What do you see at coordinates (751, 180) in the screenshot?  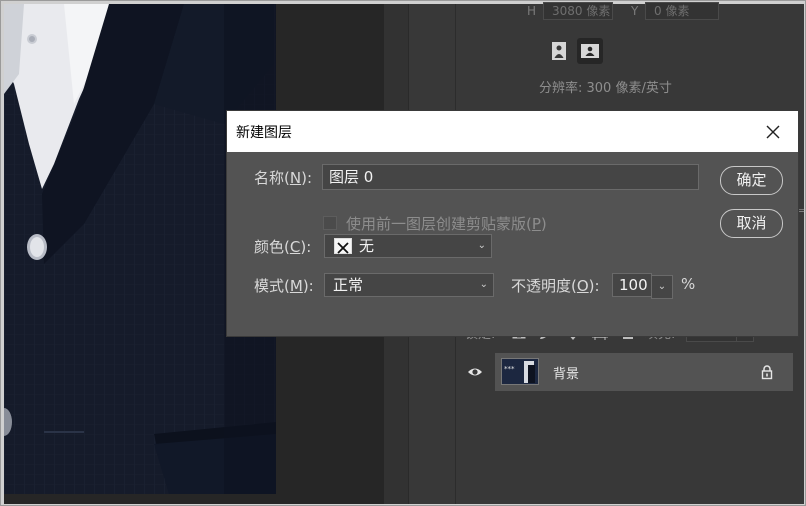 I see `ok-button: 确定` at bounding box center [751, 180].